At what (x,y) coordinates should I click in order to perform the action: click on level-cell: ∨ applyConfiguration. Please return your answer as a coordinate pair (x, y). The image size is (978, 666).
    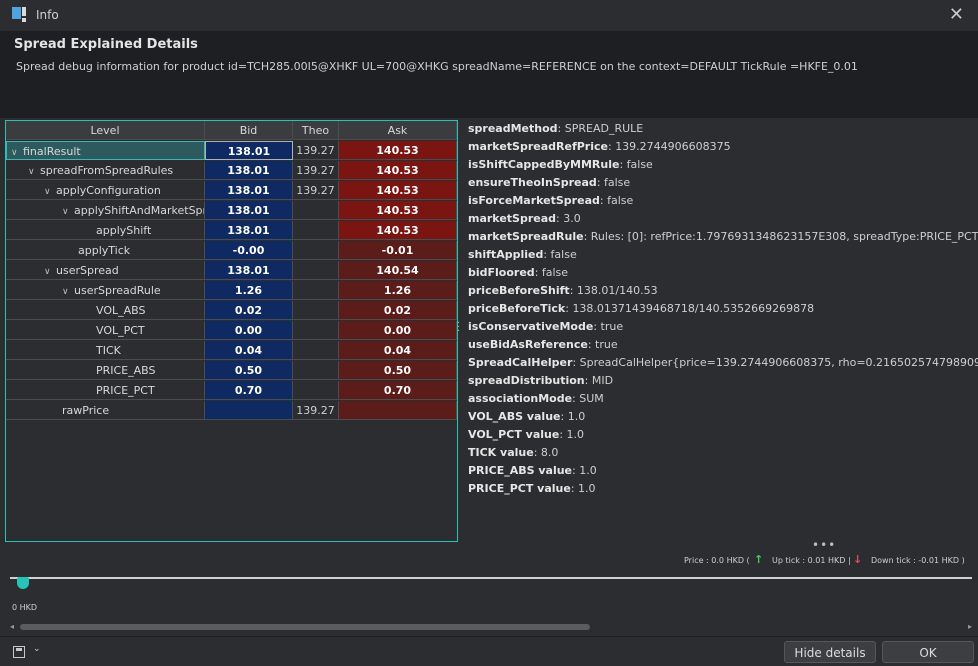
    Looking at the image, I should click on (105, 190).